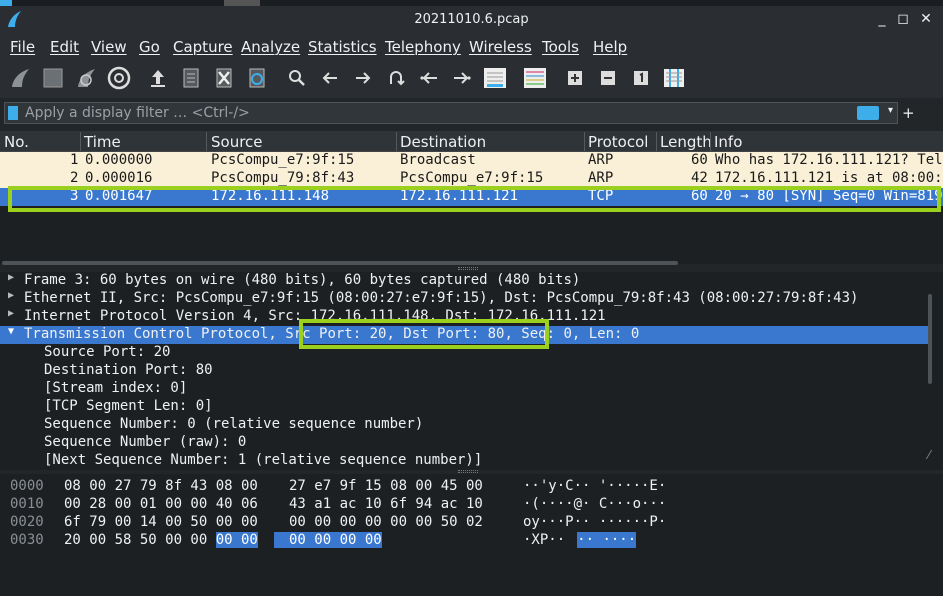  Describe the element at coordinates (462, 78) in the screenshot. I see `last-packet-icon` at that location.